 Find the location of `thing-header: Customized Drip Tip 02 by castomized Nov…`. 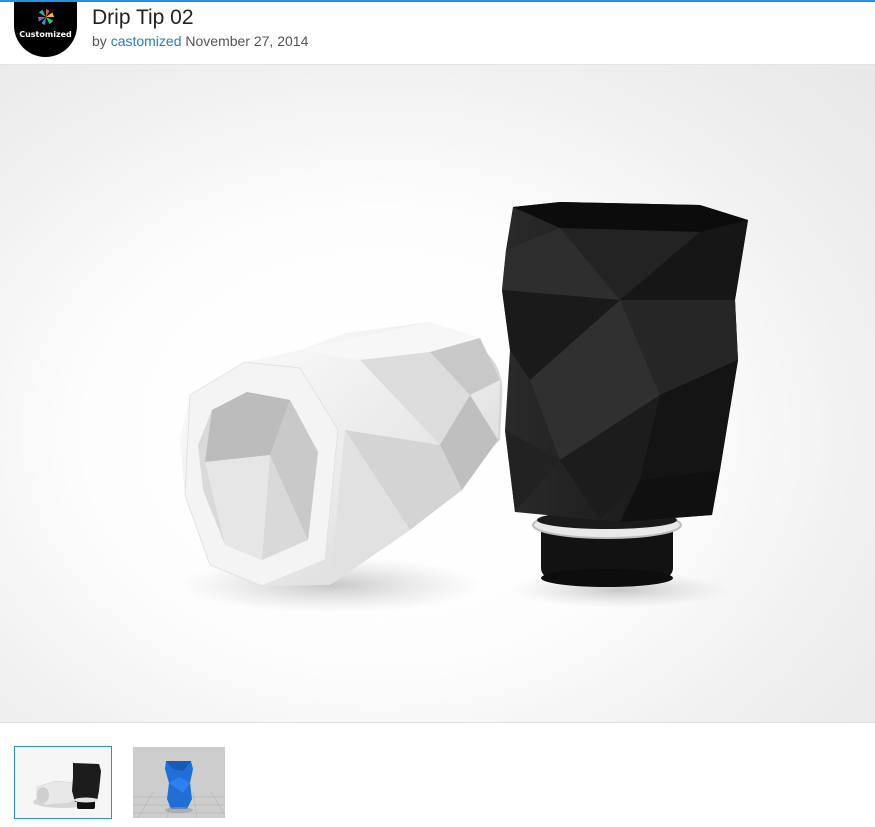

thing-header: Customized Drip Tip 02 by castomized Nov… is located at coordinates (437, 33).